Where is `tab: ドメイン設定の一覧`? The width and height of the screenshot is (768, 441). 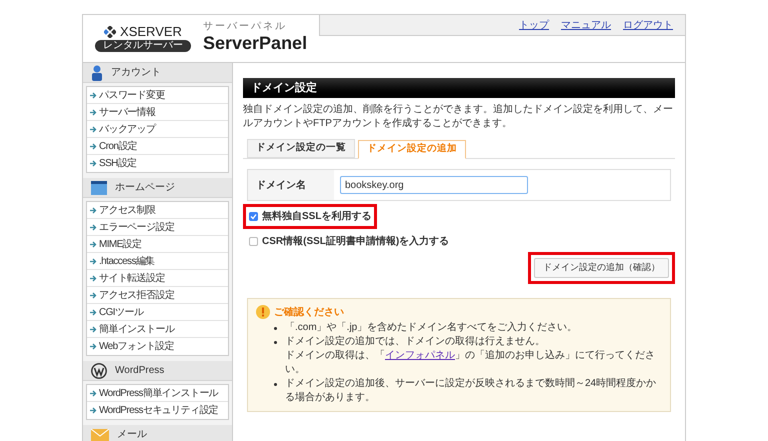 tab: ドメイン設定の一覧 is located at coordinates (301, 148).